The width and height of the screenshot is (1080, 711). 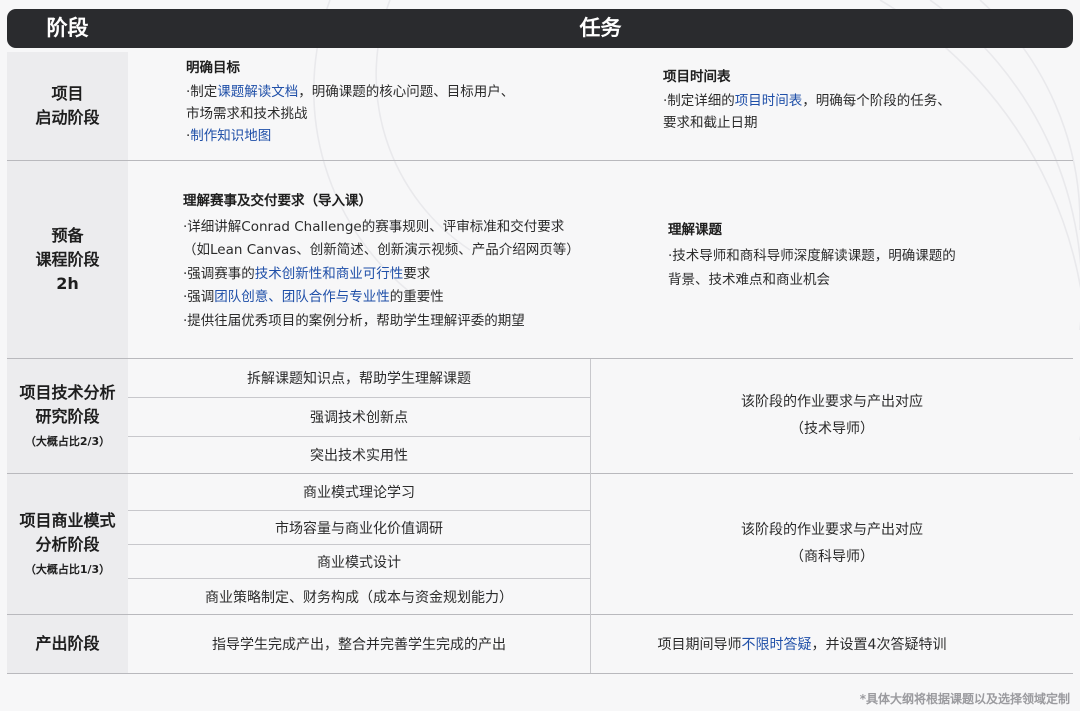 What do you see at coordinates (359, 645) in the screenshot?
I see `output-task: 指导学生完成产出，整合并完善学生完成的产出` at bounding box center [359, 645].